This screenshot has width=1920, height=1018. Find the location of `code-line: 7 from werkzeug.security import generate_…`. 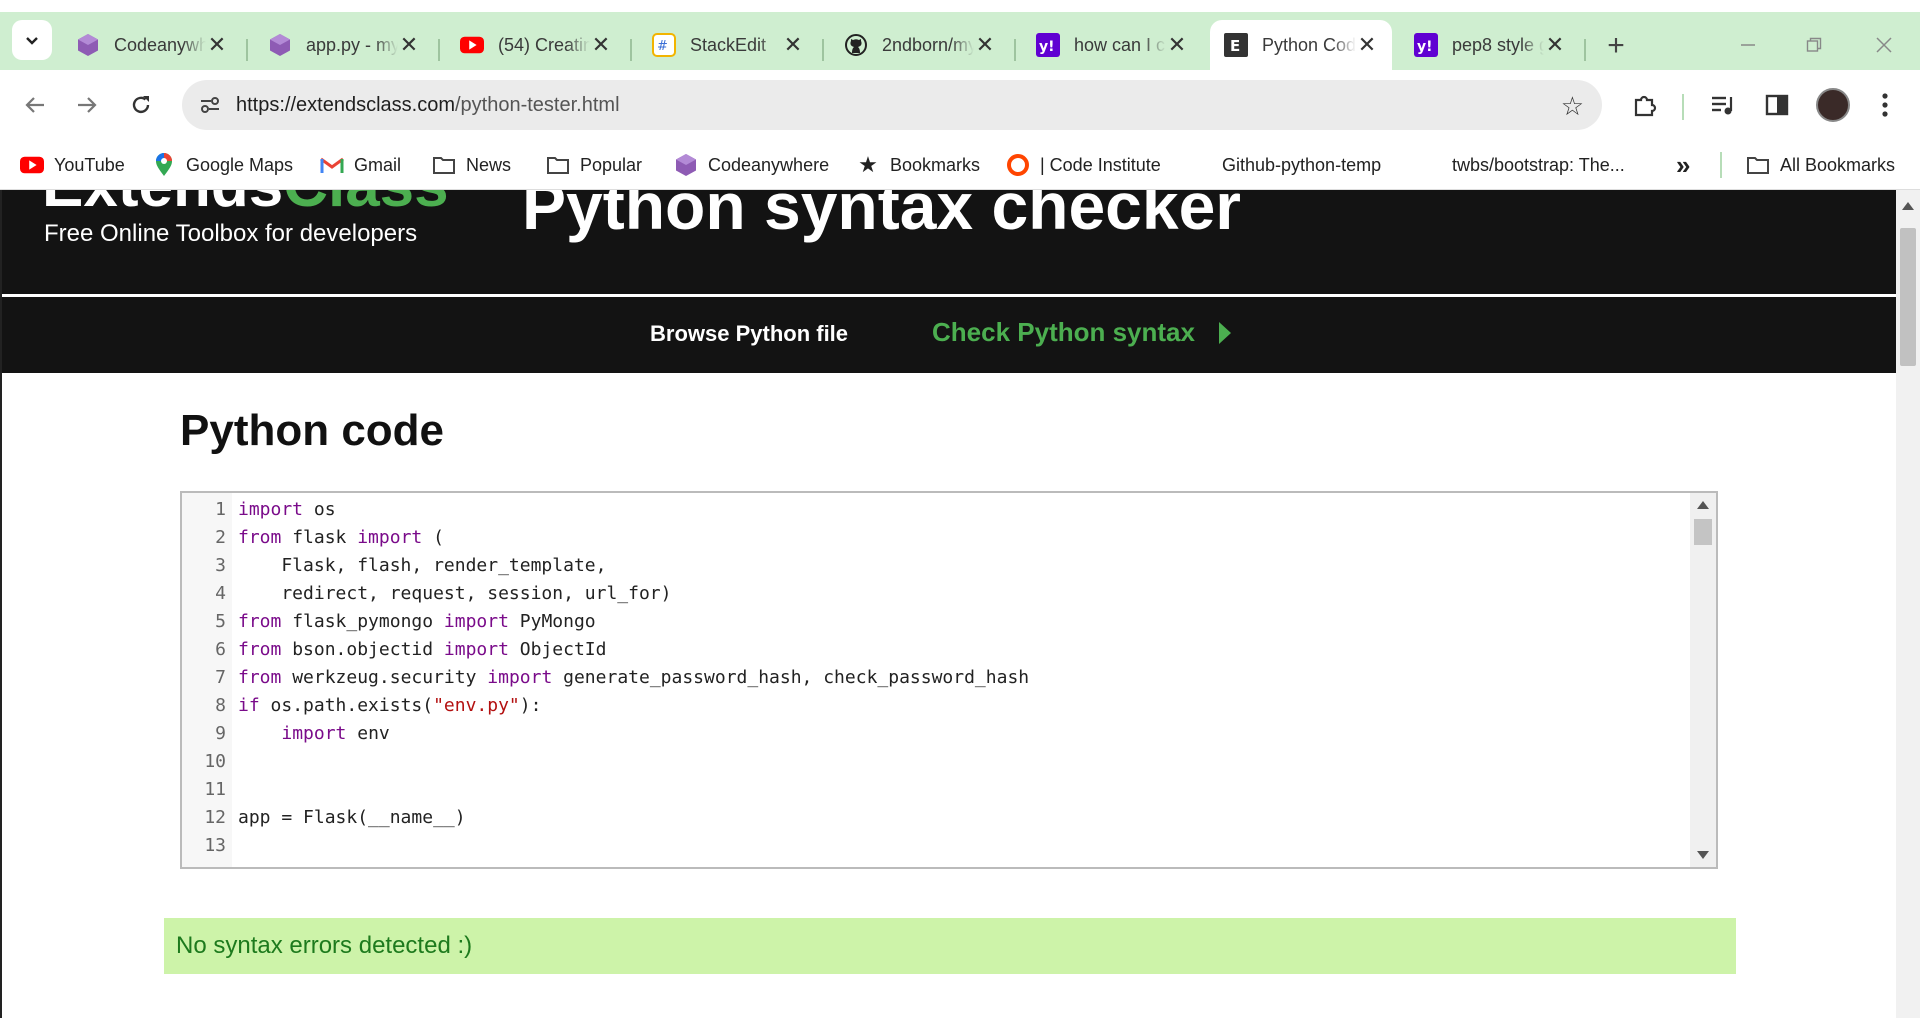

code-line: 7 from werkzeug.security import generate_… is located at coordinates (949, 678).